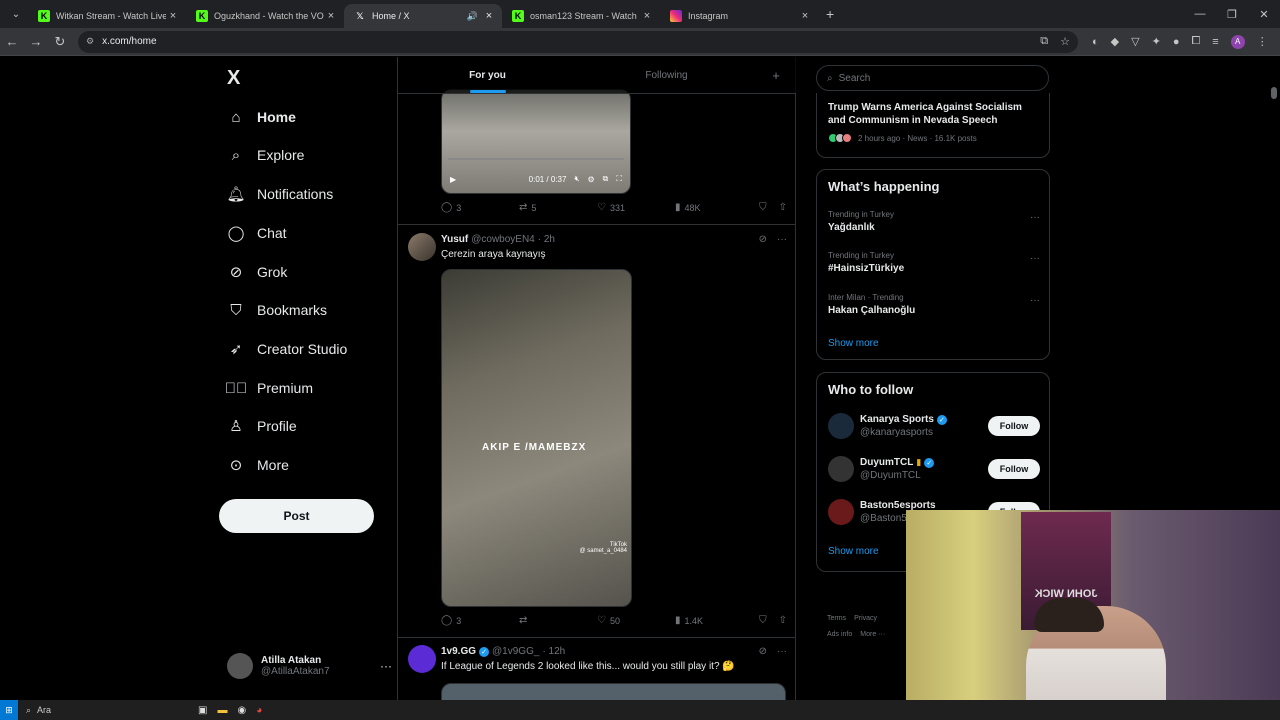 Image resolution: width=1280 pixels, height=720 pixels. What do you see at coordinates (277, 310) in the screenshot?
I see `nav-item-bookmarks: ⛉ Bookmarks` at bounding box center [277, 310].